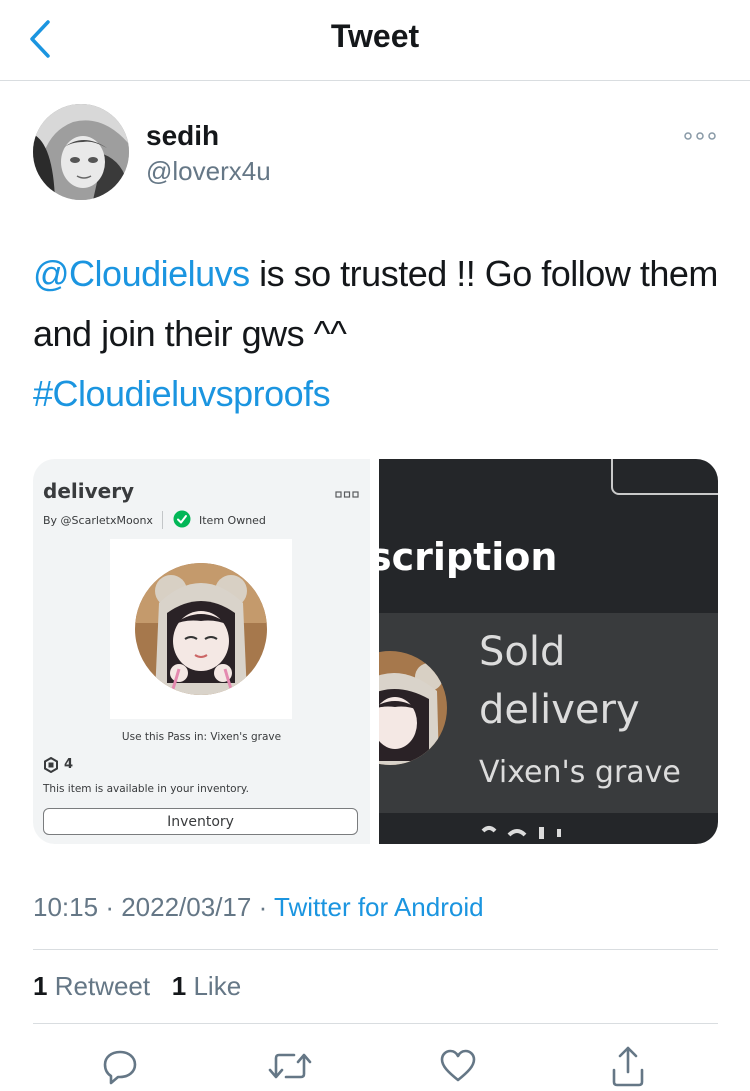 The image size is (750, 1091). Describe the element at coordinates (182, 393) in the screenshot. I see `hashtag-link: #Cloudieluvsproofs` at that location.